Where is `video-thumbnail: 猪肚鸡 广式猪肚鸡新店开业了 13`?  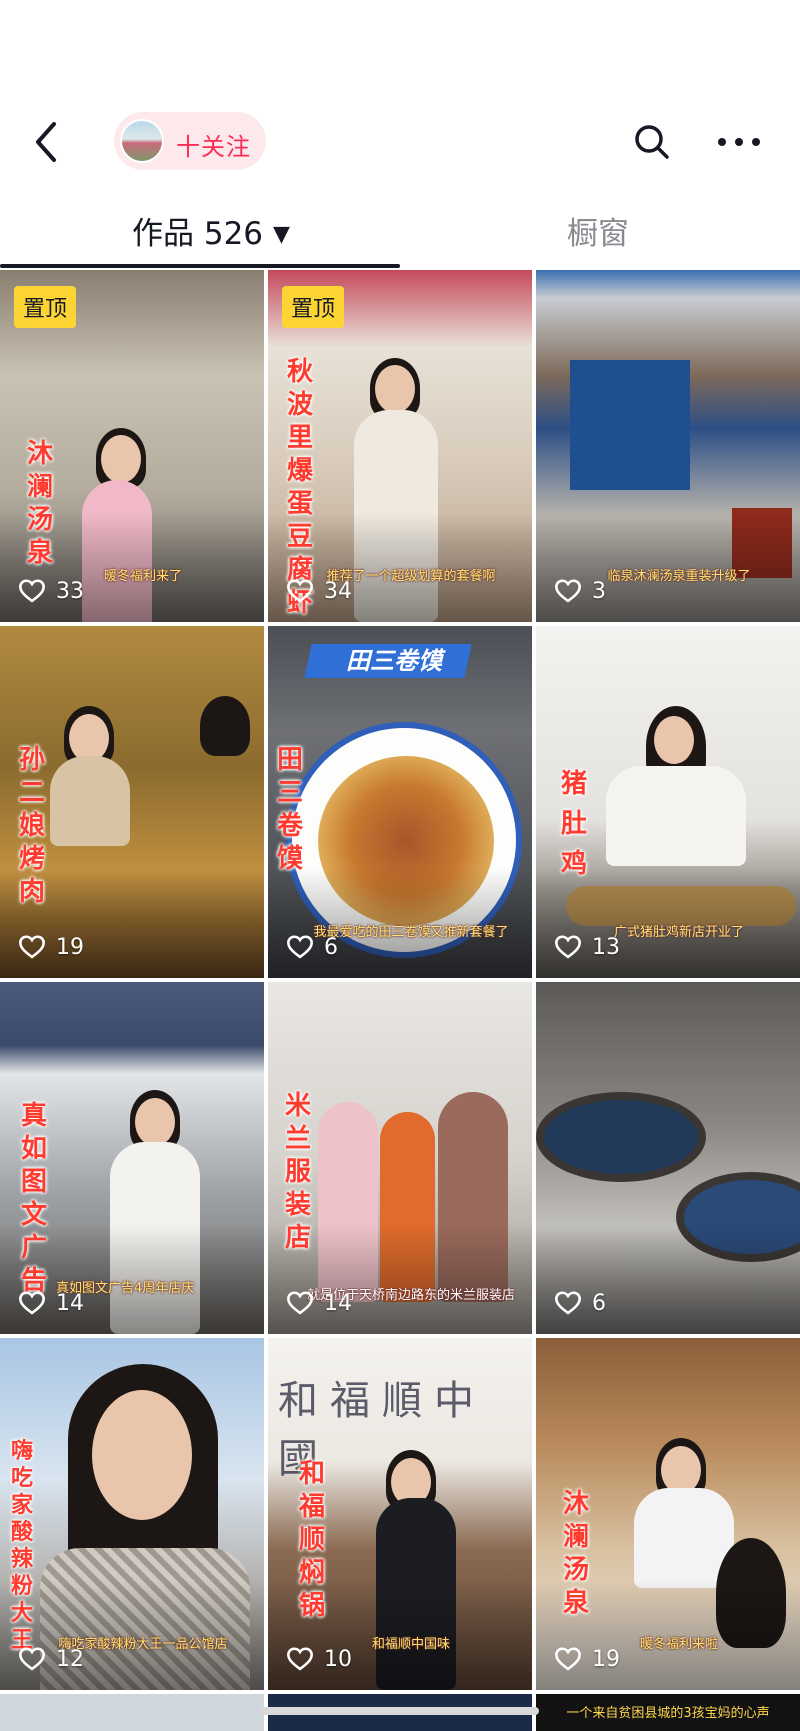
video-thumbnail: 猪肚鸡 广式猪肚鸡新店开业了 13 is located at coordinates (668, 802).